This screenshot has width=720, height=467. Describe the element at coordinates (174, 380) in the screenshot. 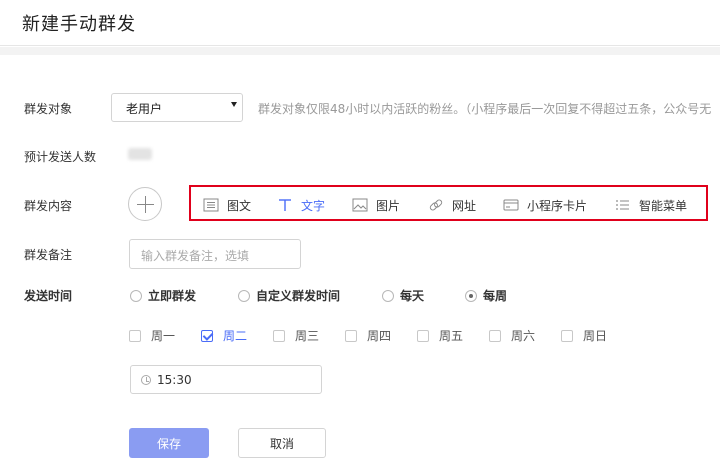

I see `time-value: 15:30` at that location.